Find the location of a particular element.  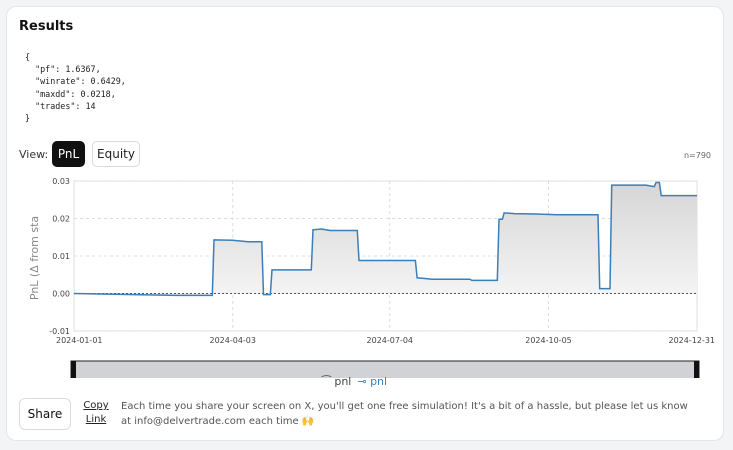

x-tick-label: 2024-01-01 is located at coordinates (79, 340).